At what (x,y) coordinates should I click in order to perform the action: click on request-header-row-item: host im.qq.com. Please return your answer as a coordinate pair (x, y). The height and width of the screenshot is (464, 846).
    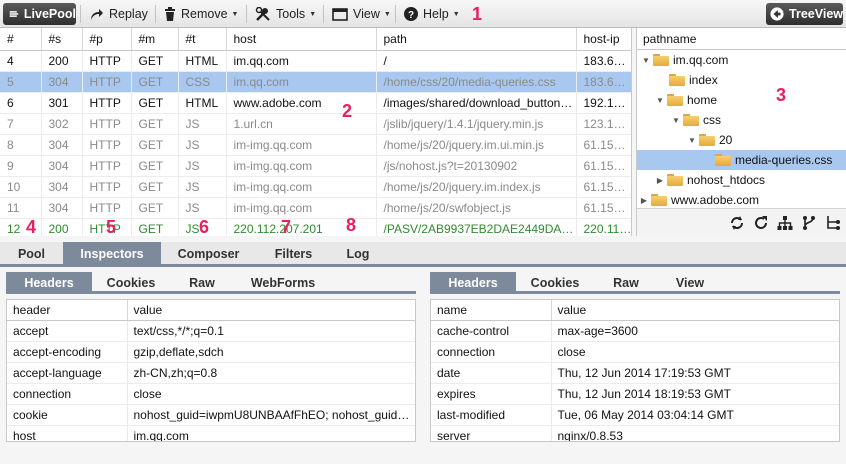
    Looking at the image, I should click on (211, 433).